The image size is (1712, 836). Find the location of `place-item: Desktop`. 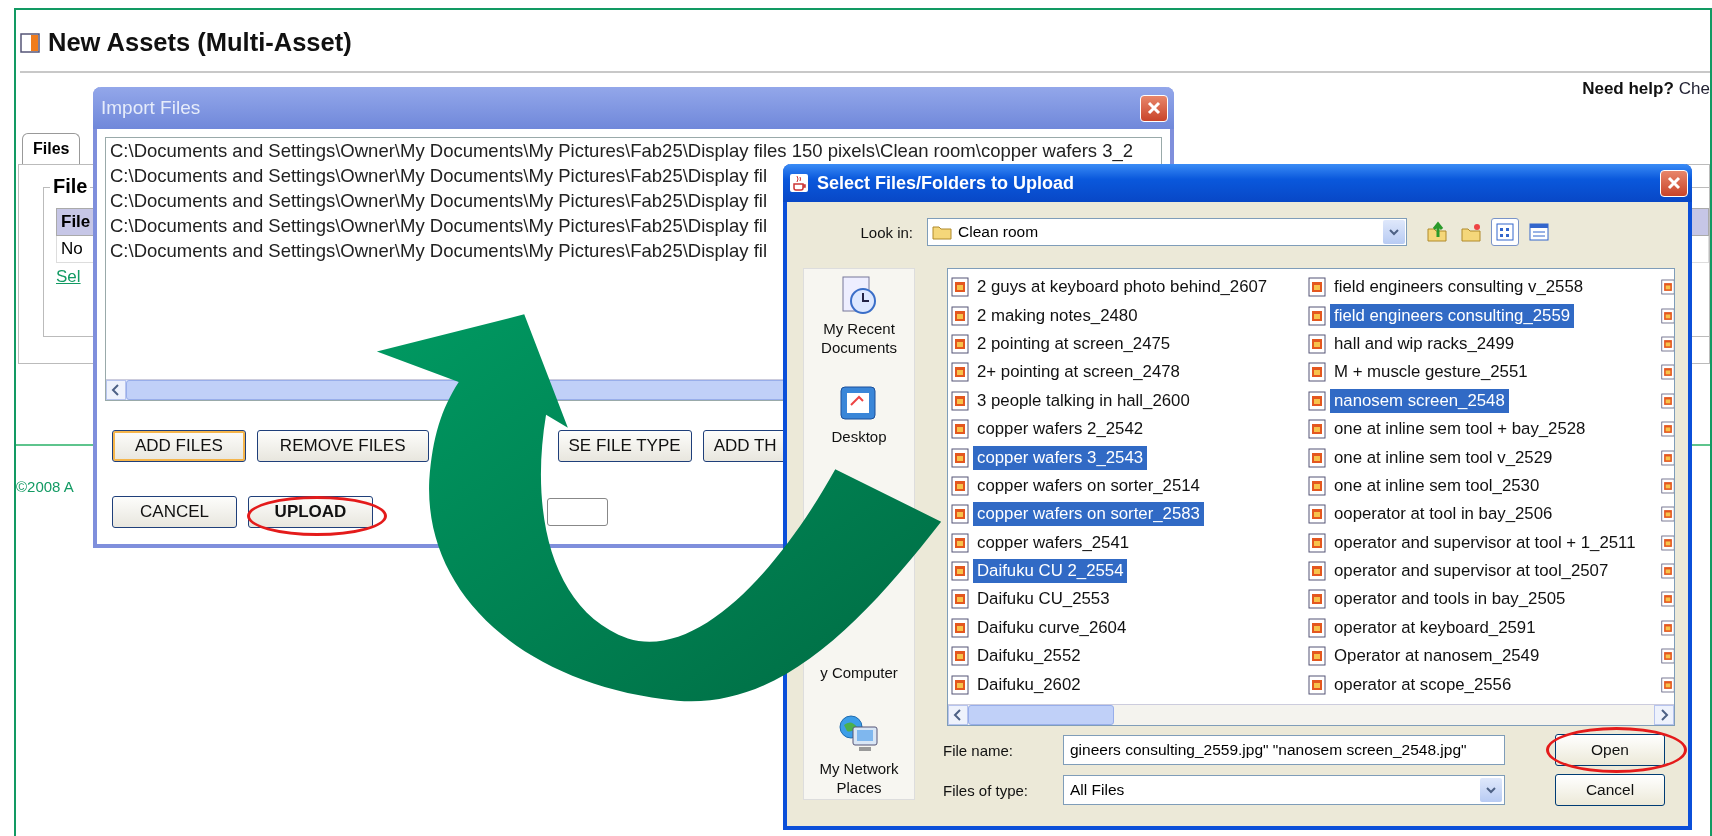

place-item: Desktop is located at coordinates (859, 413).